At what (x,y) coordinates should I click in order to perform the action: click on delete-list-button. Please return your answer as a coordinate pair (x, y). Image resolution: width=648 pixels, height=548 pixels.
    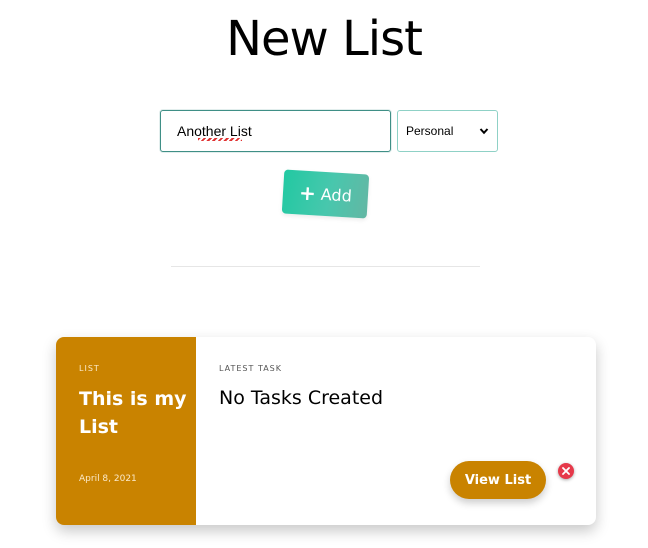
    Looking at the image, I should click on (566, 471).